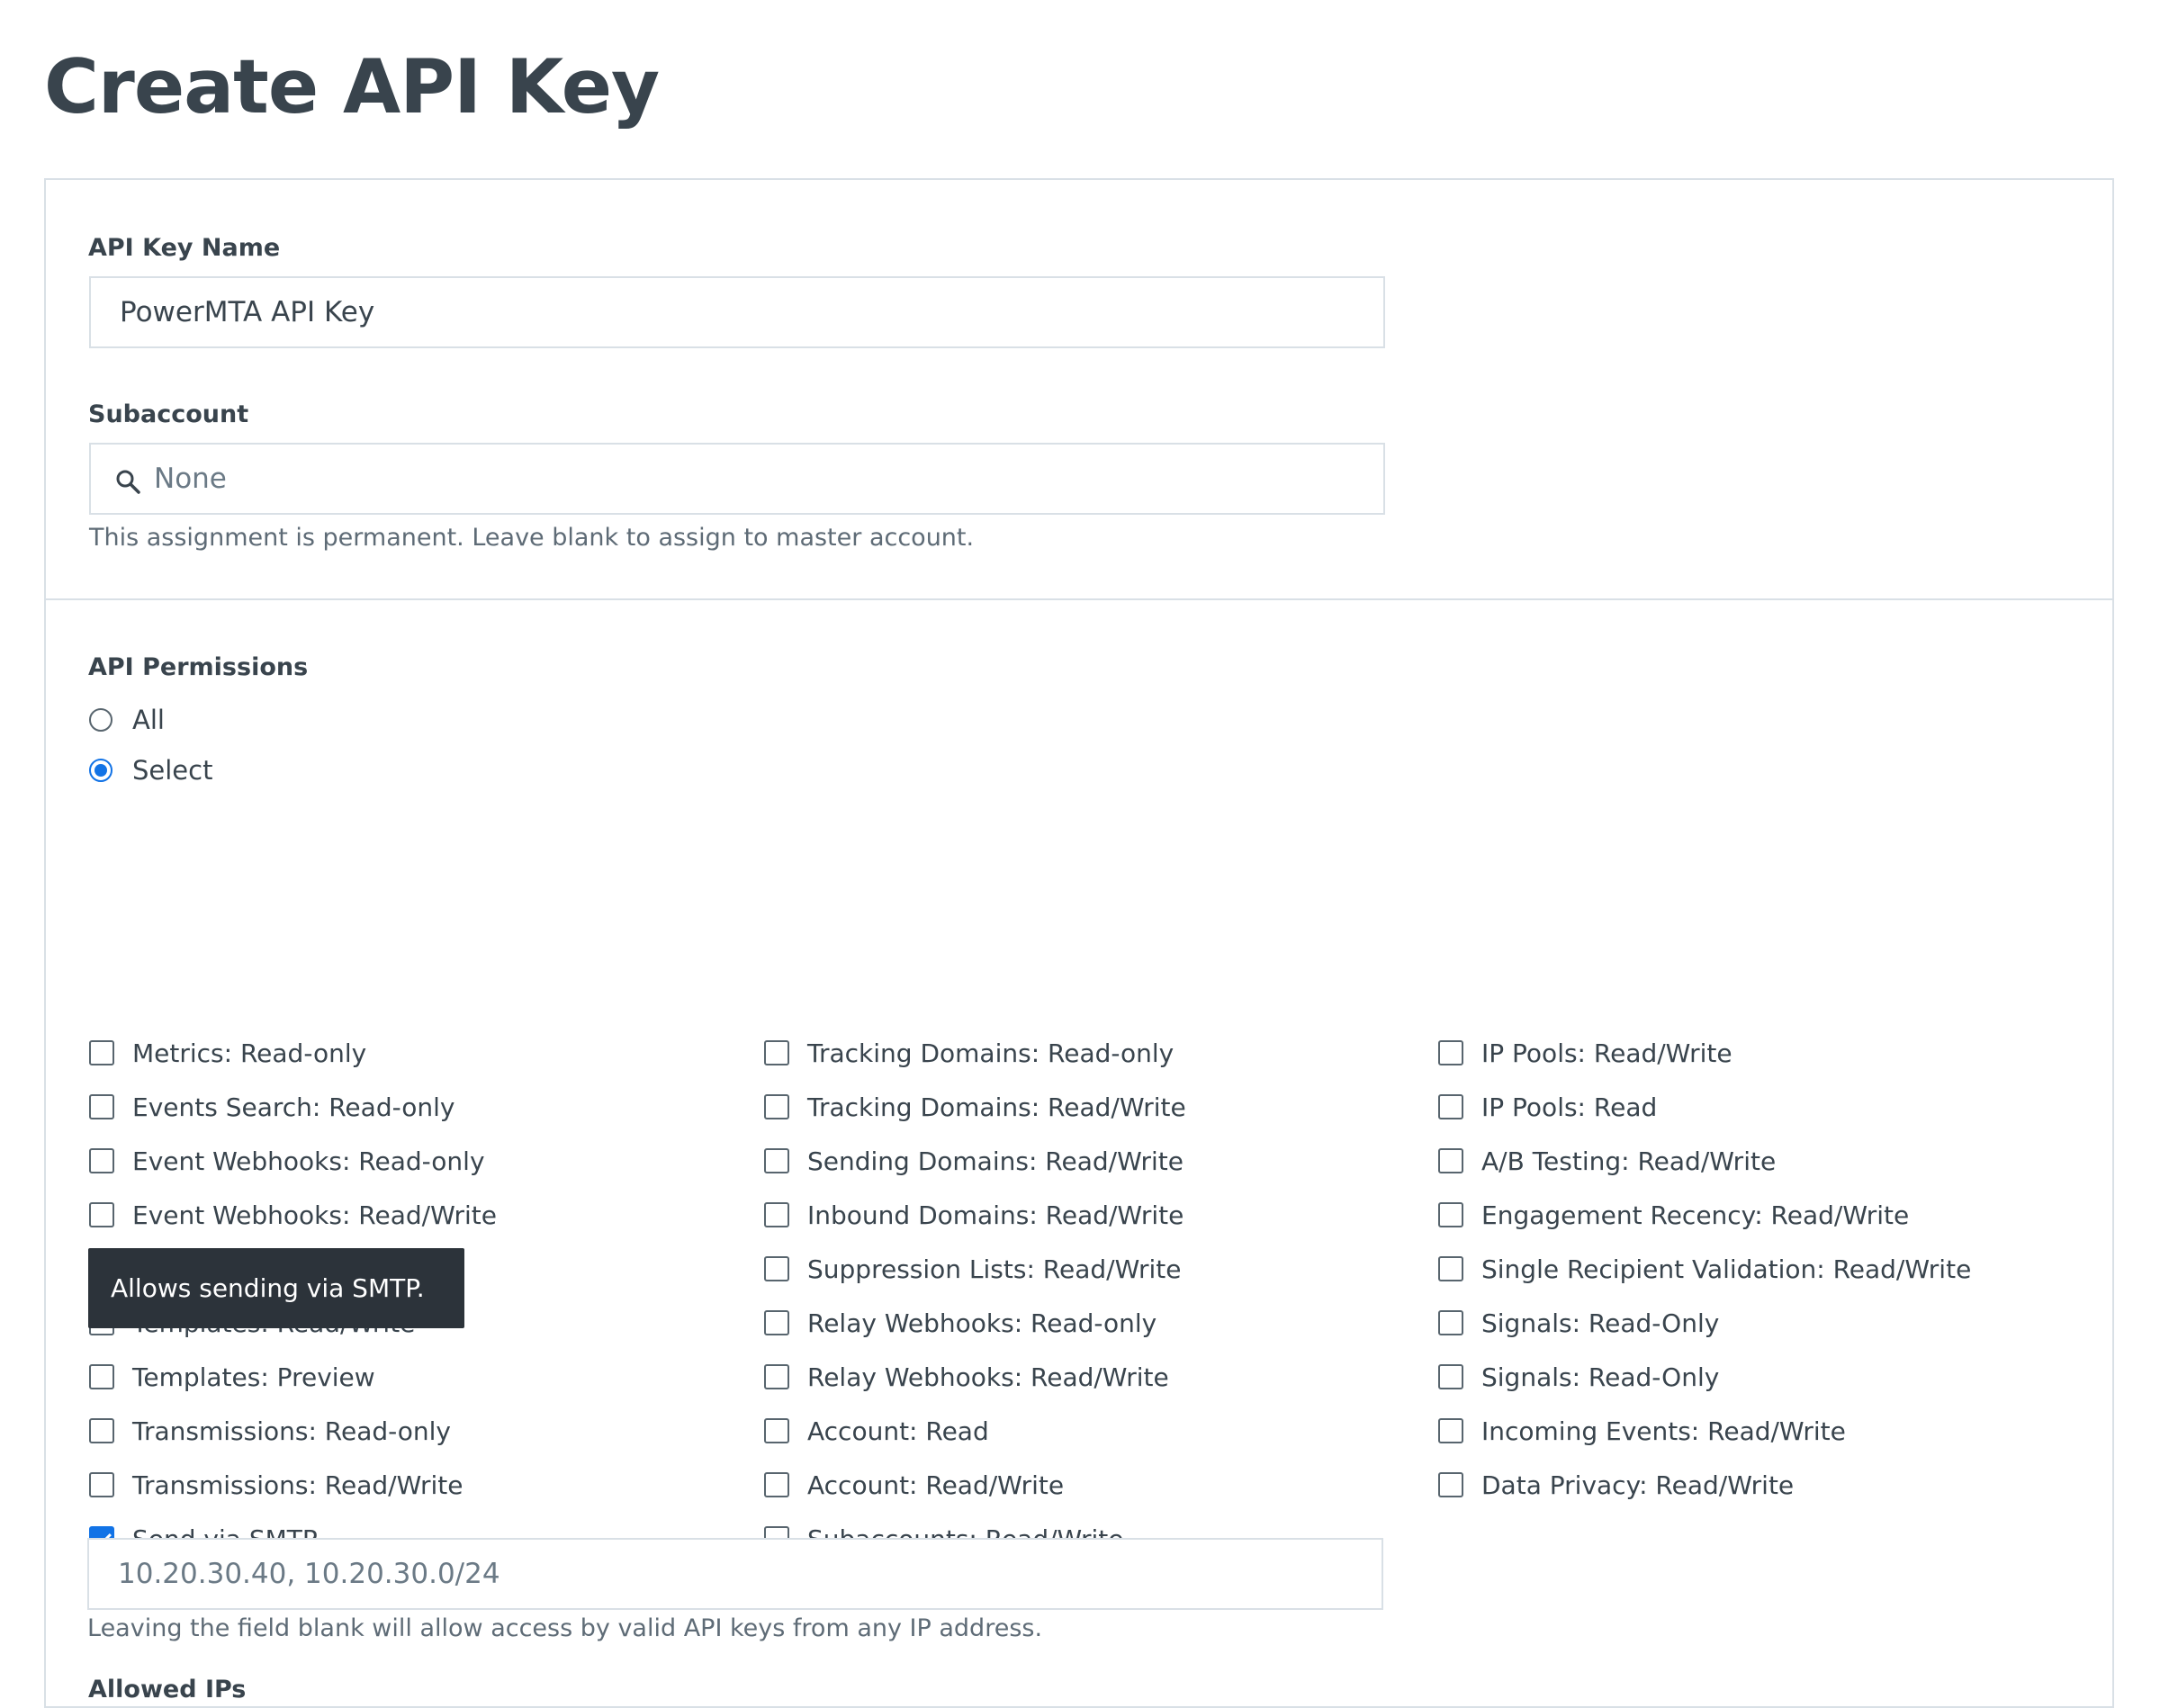 The height and width of the screenshot is (1708, 2160). Describe the element at coordinates (1079, 599) in the screenshot. I see `section-divider` at that location.